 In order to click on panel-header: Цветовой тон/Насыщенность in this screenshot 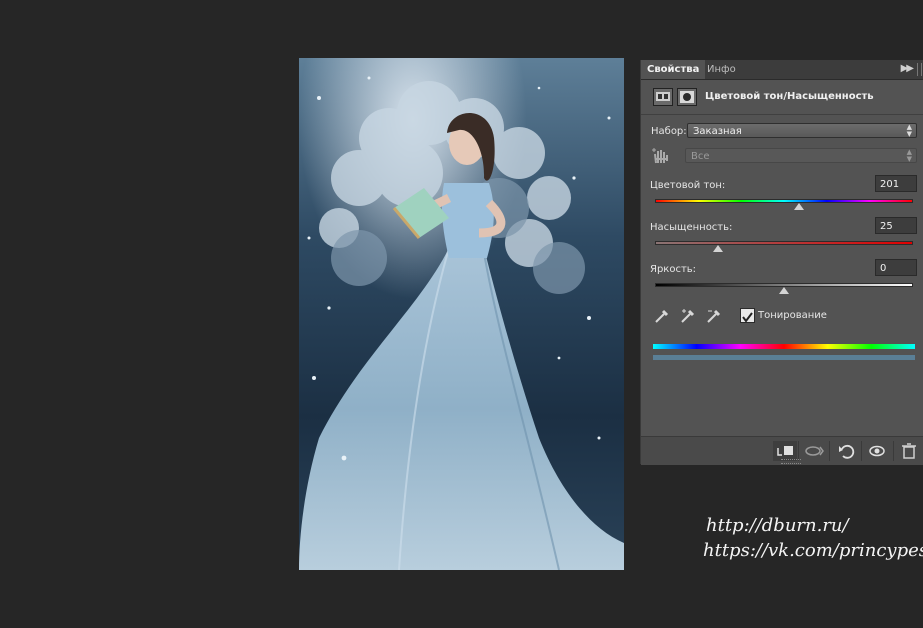, I will do `click(782, 96)`.